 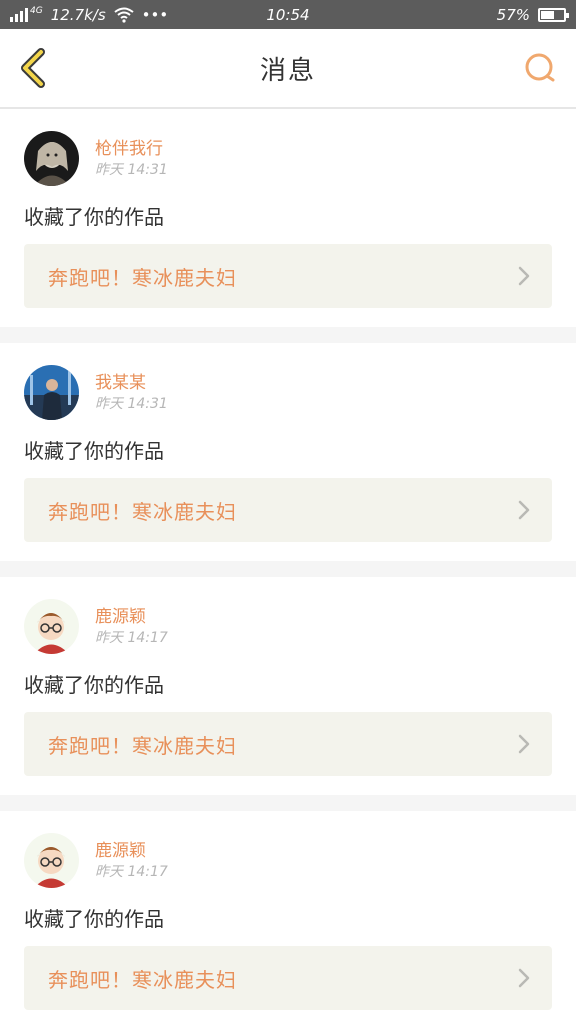 I want to click on status-right: 57%, so click(x=532, y=14).